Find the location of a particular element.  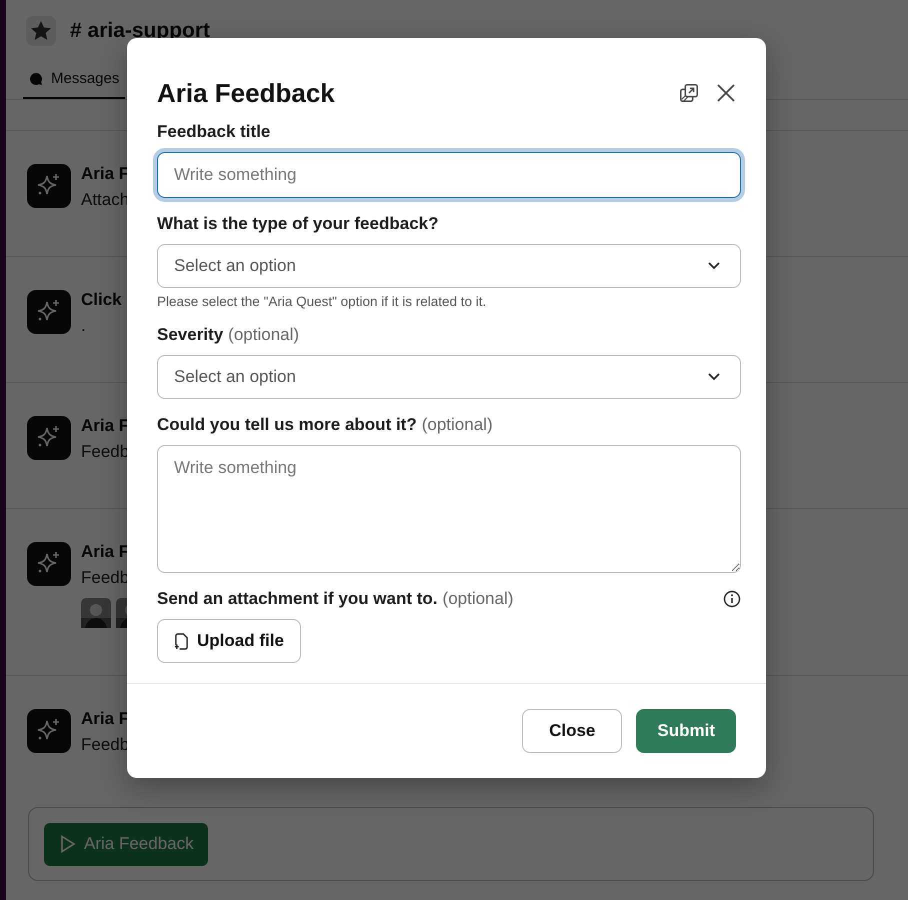

play-icon is located at coordinates (68, 844).